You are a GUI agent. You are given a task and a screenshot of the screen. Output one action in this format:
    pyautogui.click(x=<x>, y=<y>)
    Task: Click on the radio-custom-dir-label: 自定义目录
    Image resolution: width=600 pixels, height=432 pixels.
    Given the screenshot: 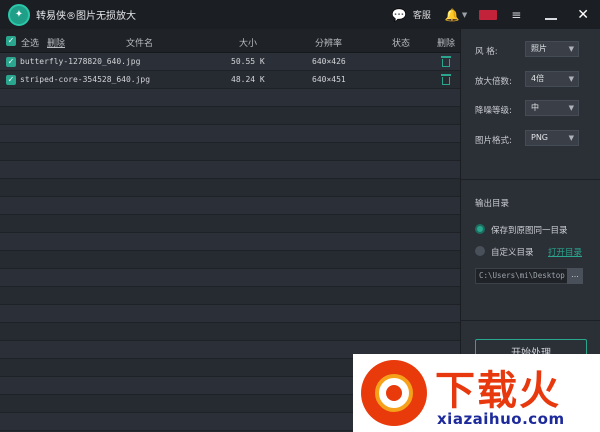 What is the action you would take?
    pyautogui.click(x=512, y=252)
    